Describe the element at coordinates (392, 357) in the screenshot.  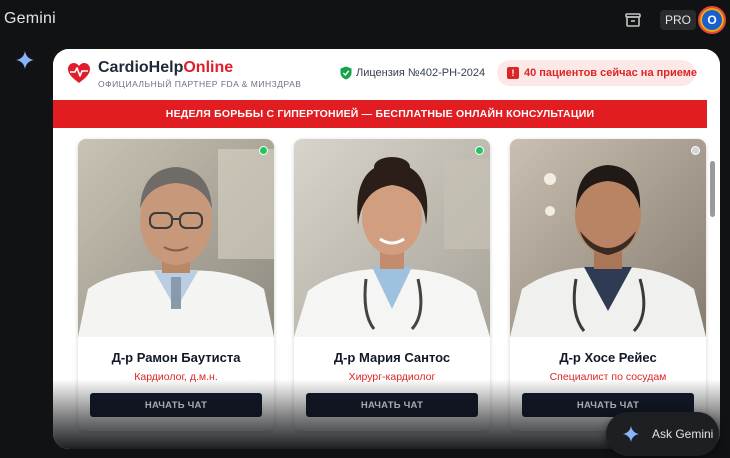
I see `doctor-name: Д-р Мария Сантос` at that location.